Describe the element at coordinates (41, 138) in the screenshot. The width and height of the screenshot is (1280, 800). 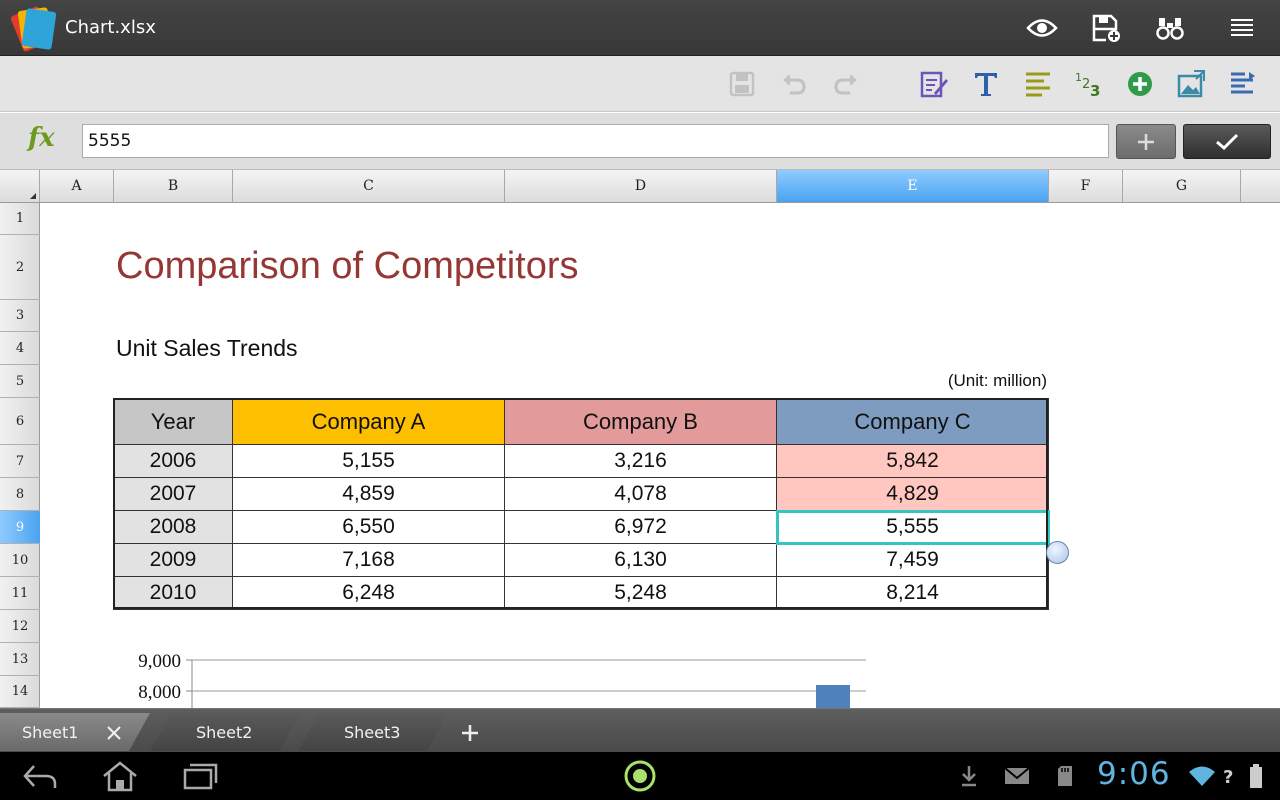
I see `fx-label: fx` at that location.